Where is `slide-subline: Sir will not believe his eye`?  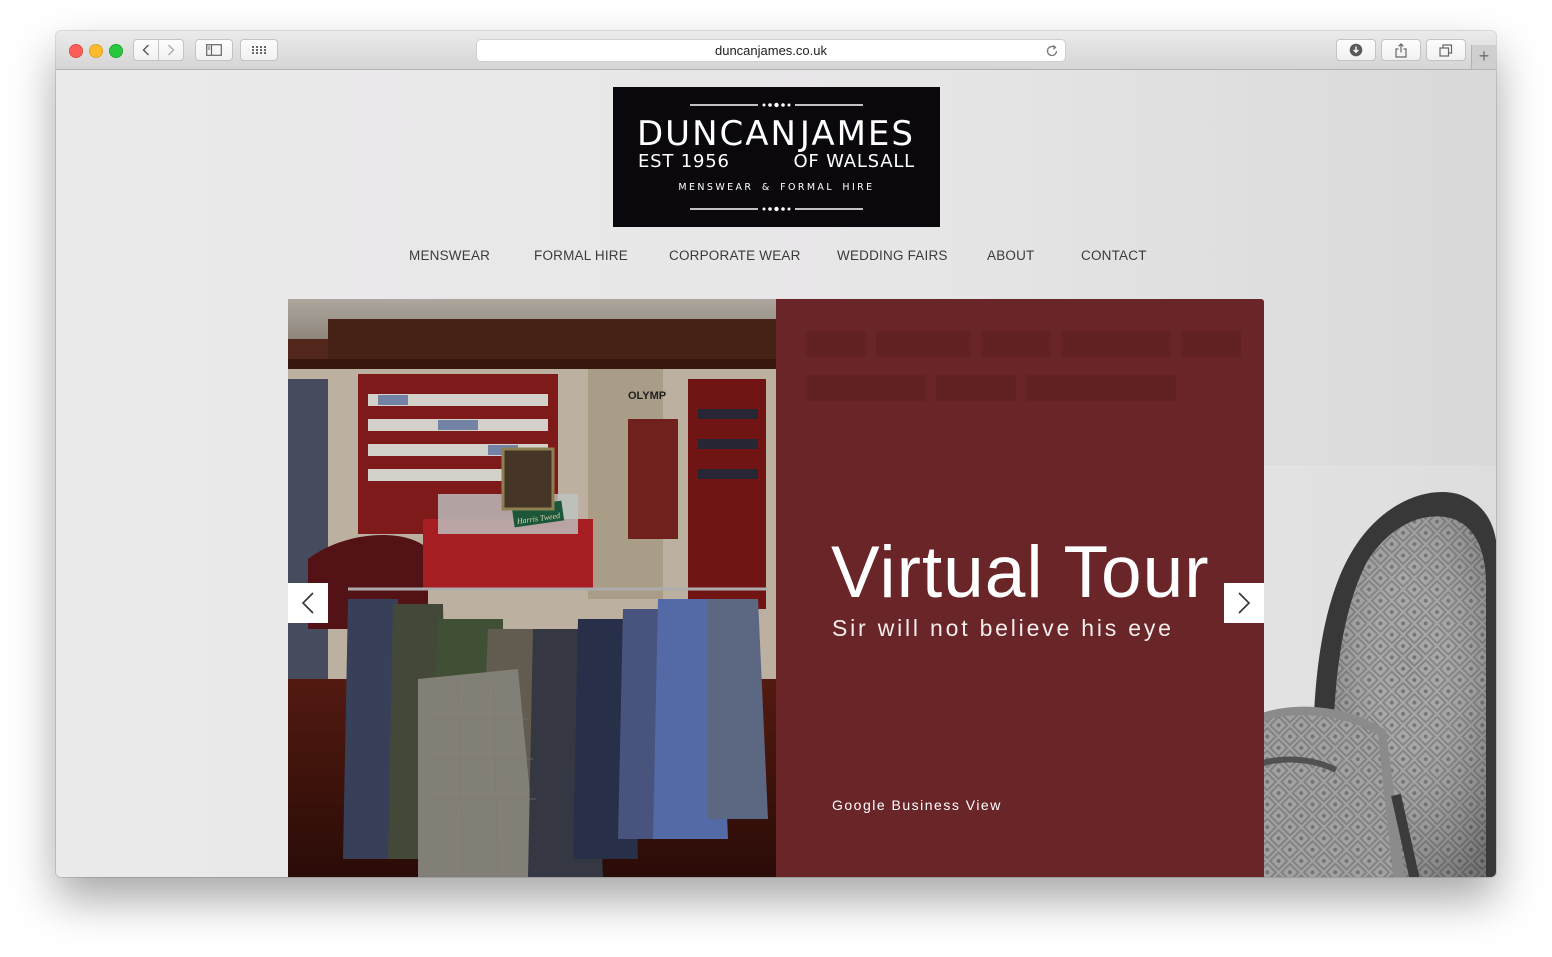
slide-subline: Sir will not believe his eye is located at coordinates (1003, 628).